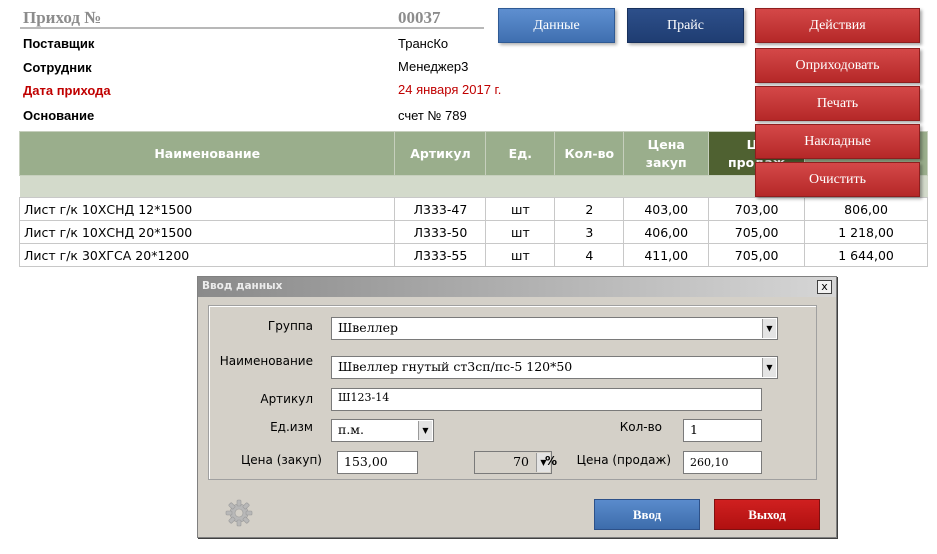 This screenshot has width=937, height=554. I want to click on qty-label: Кол-во, so click(640, 427).